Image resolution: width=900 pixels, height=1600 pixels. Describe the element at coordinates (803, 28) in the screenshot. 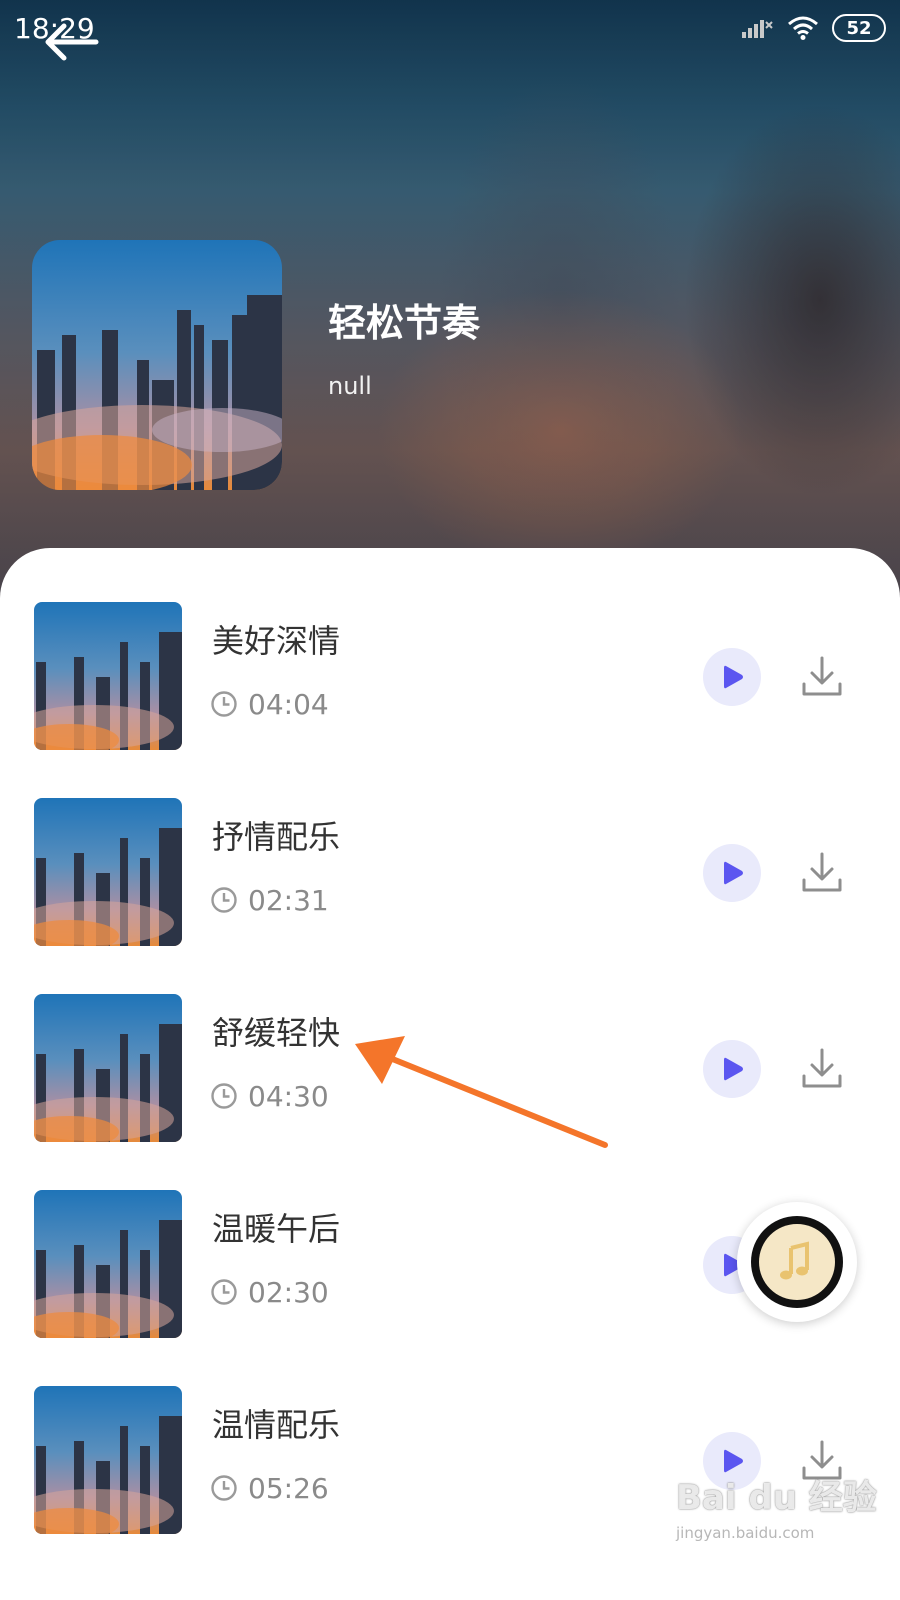

I see `wifi-icon` at that location.